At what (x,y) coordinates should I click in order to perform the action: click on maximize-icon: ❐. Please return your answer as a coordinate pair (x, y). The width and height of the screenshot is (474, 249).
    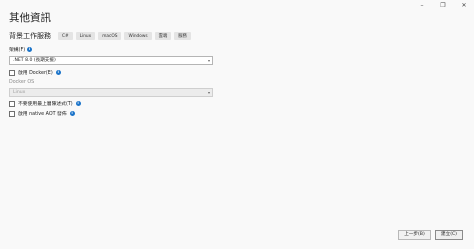
    Looking at the image, I should click on (443, 6).